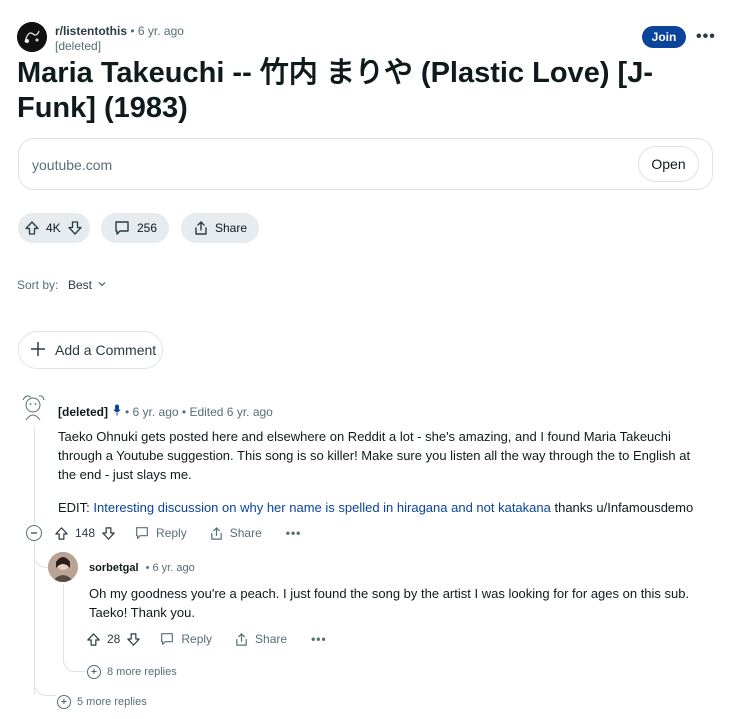 The width and height of the screenshot is (740, 719). What do you see at coordinates (365, 164) in the screenshot?
I see `link-card` at bounding box center [365, 164].